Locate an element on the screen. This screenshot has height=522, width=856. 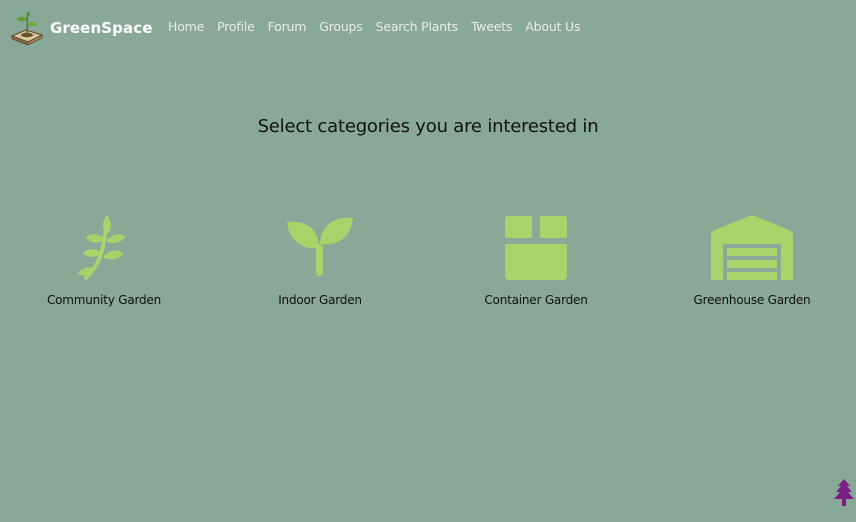
category-container-garden-label: Container Garden is located at coordinates (536, 300).